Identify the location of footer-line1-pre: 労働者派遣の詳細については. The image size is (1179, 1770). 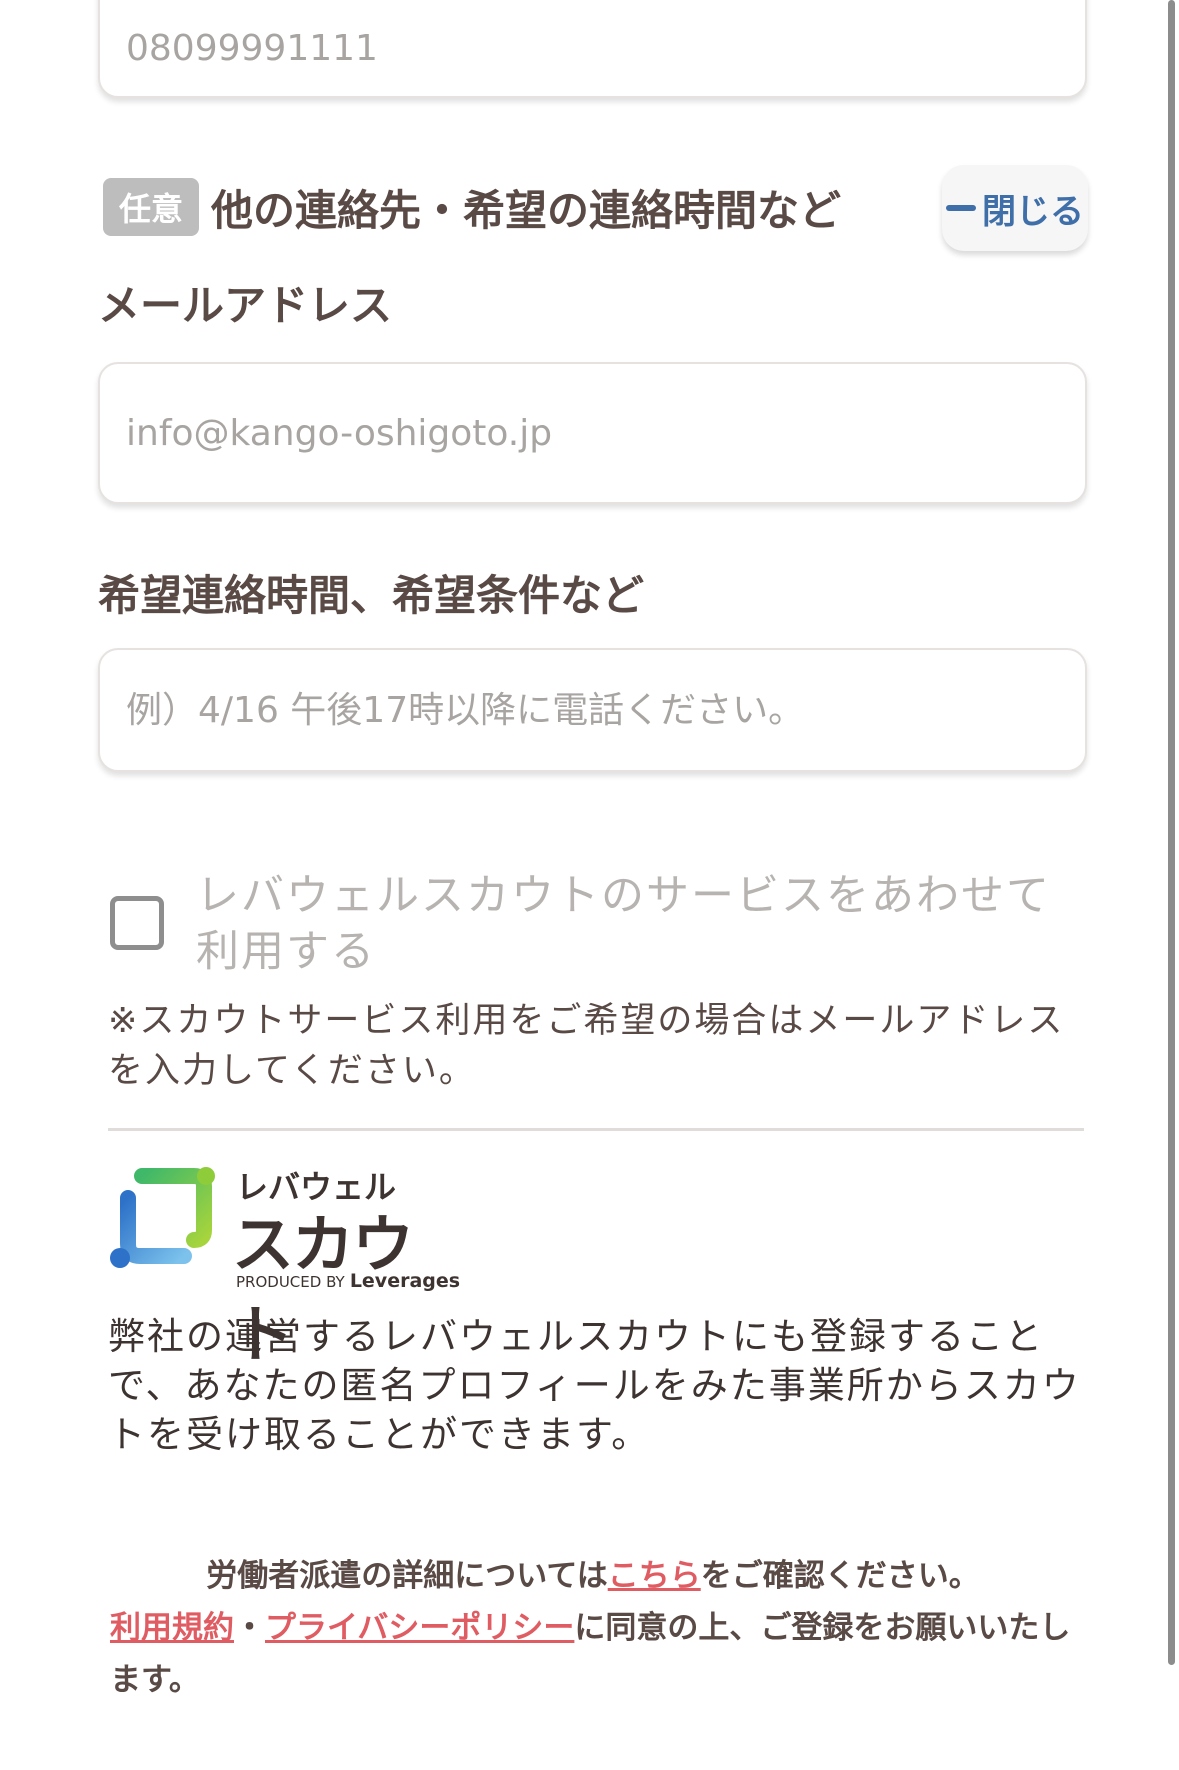
(407, 1576).